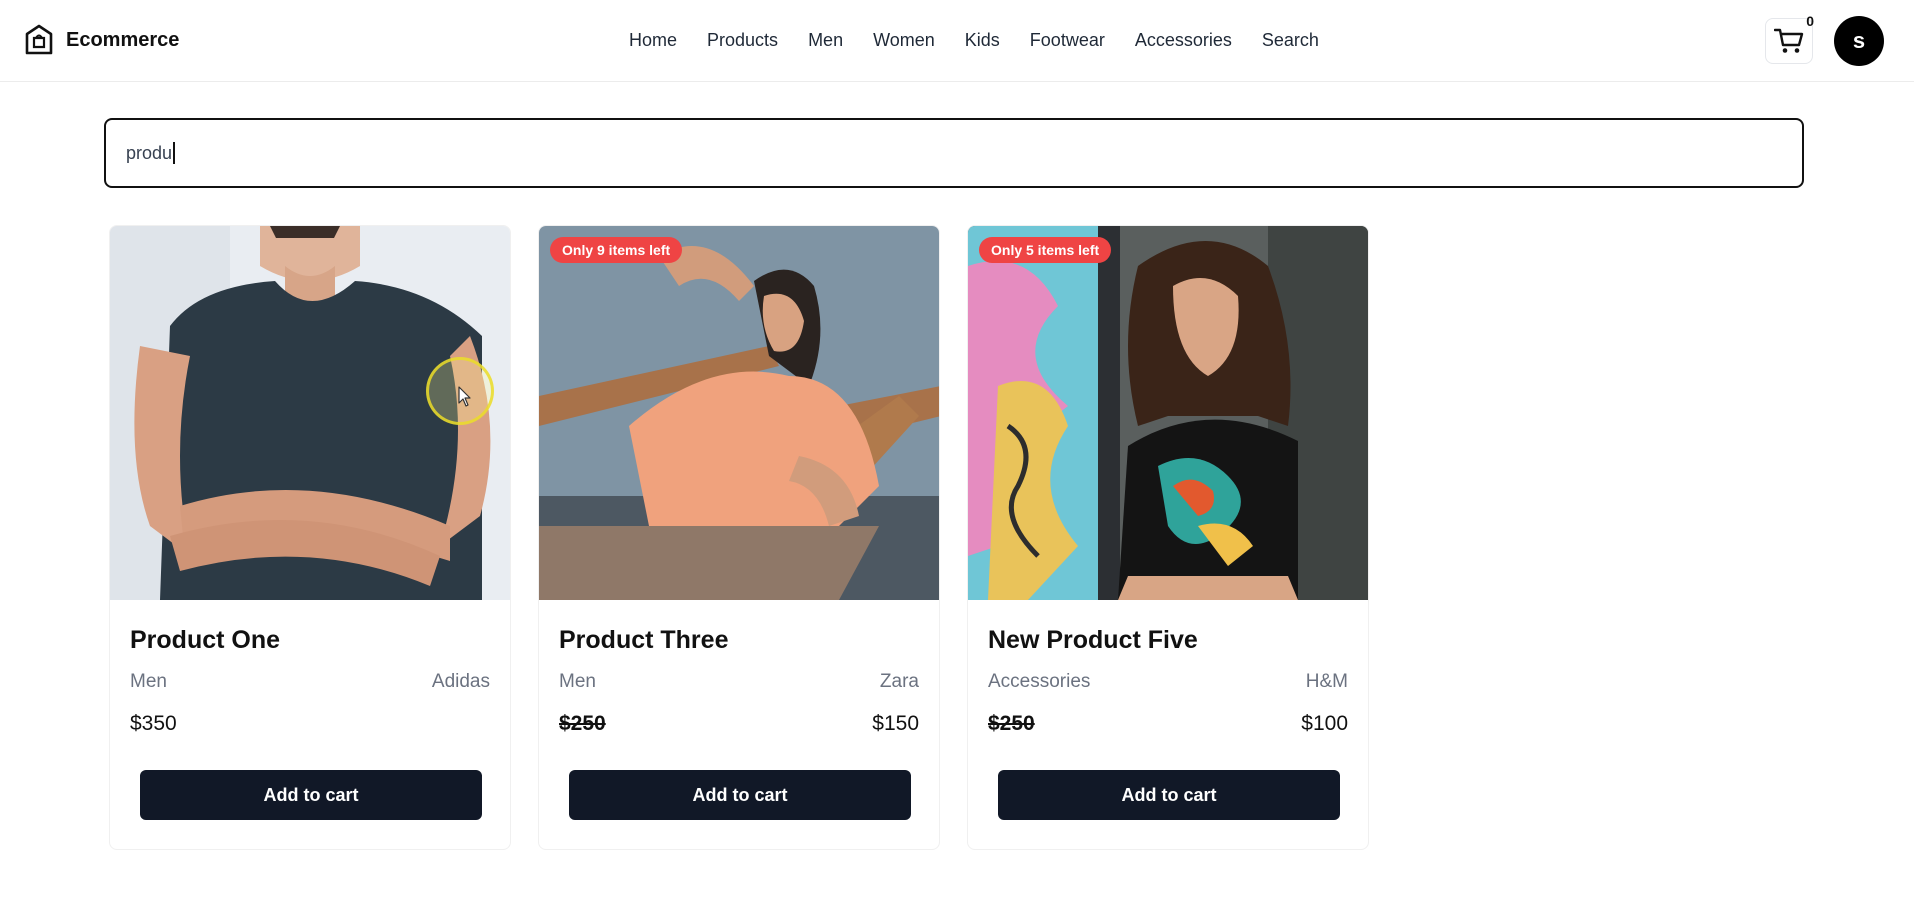  Describe the element at coordinates (1045, 250) in the screenshot. I see `stock-badge: Only 5 items left` at that location.